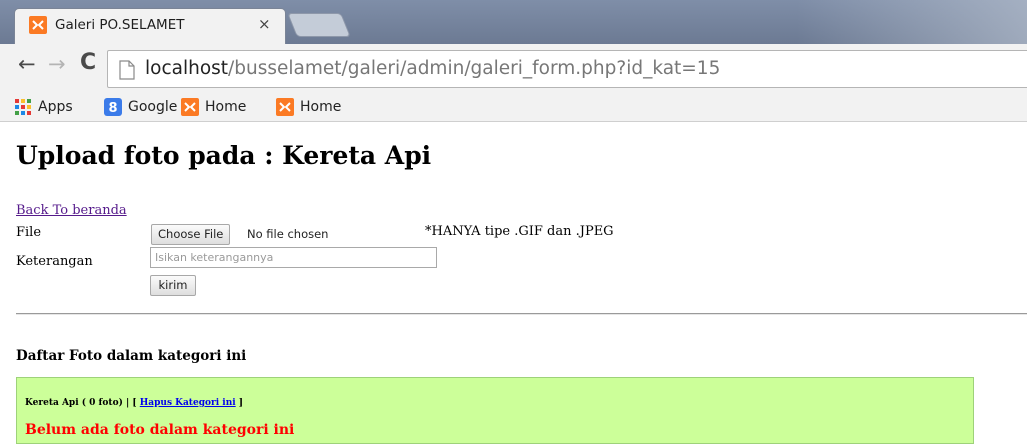 The width and height of the screenshot is (1027, 444). What do you see at coordinates (71, 210) in the screenshot?
I see `back-to-home-link: Back To beranda` at bounding box center [71, 210].